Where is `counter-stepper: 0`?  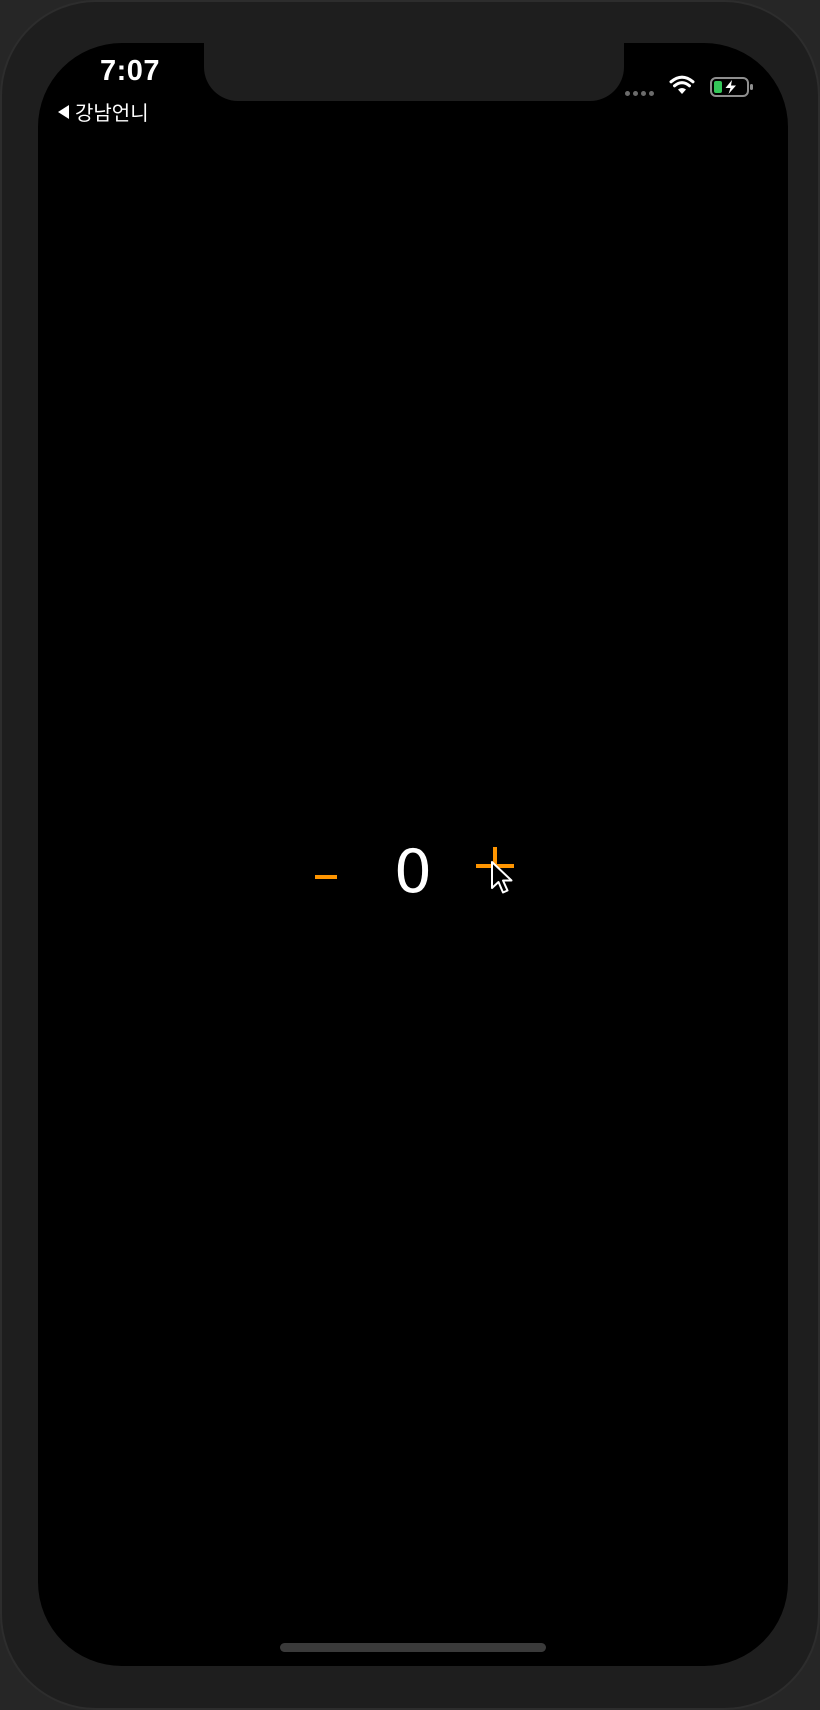 counter-stepper: 0 is located at coordinates (413, 878).